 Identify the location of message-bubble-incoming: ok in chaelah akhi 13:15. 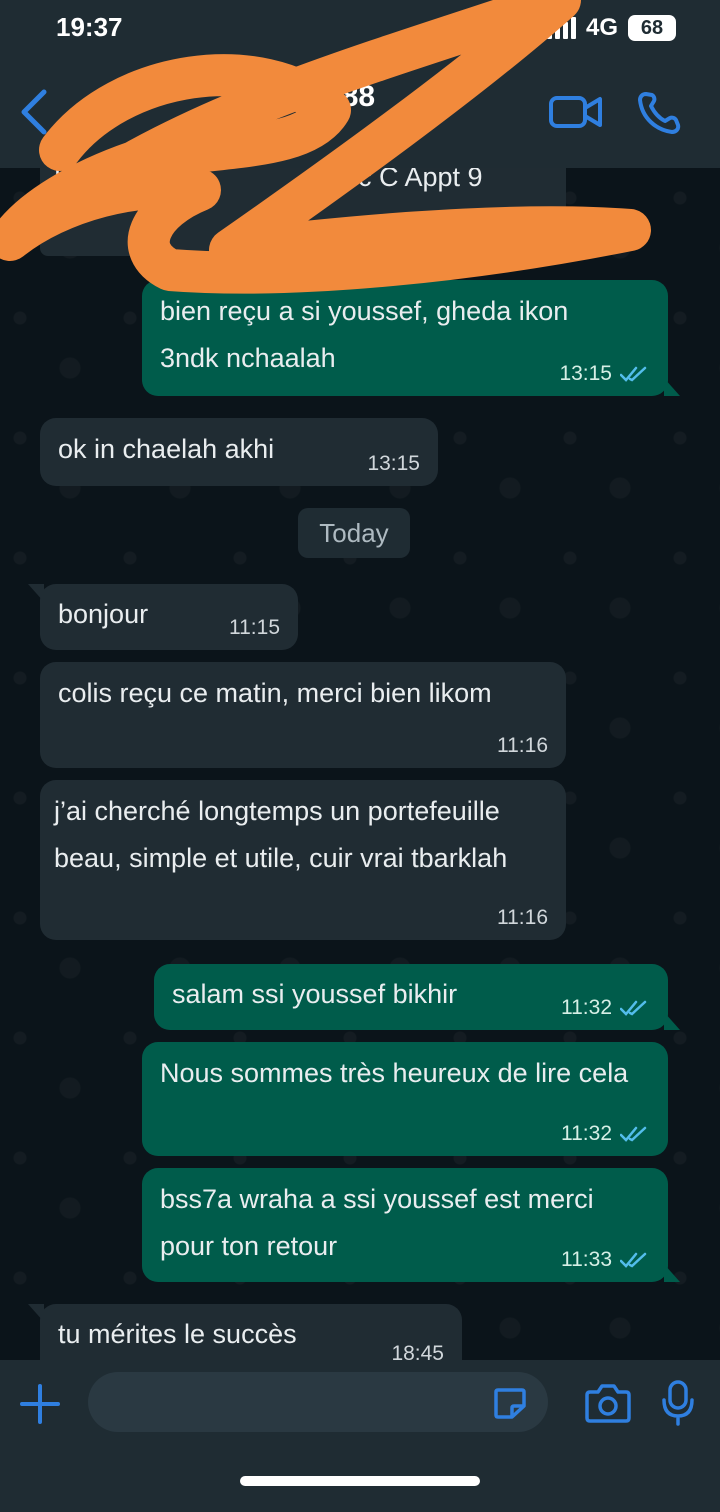
(239, 452).